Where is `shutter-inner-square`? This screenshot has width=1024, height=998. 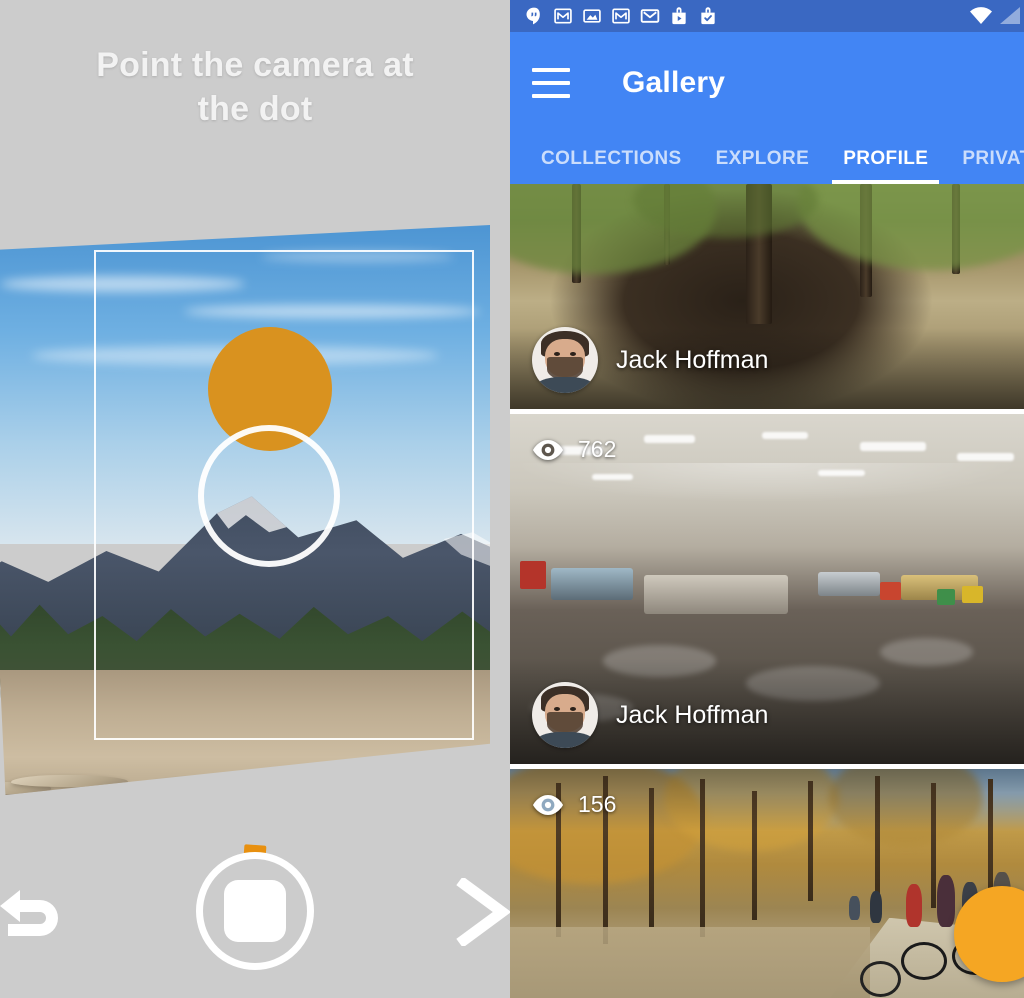
shutter-inner-square is located at coordinates (255, 911).